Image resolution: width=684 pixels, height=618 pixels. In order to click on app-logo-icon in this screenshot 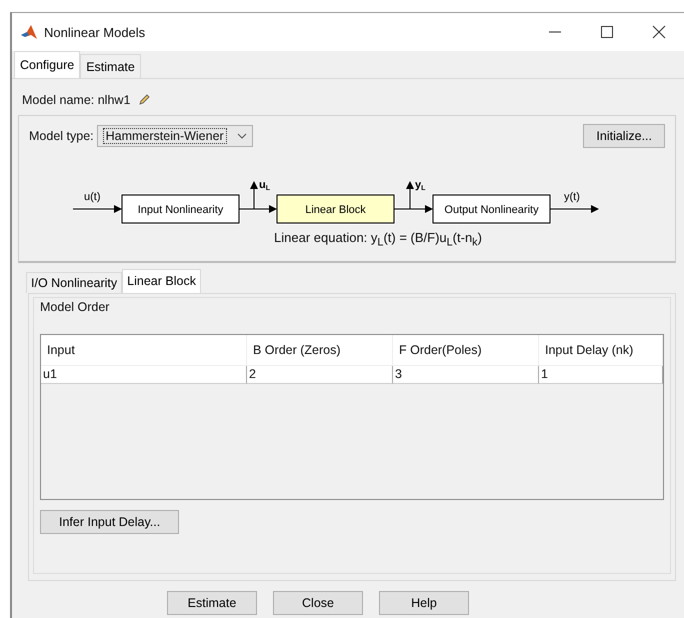, I will do `click(29, 32)`.